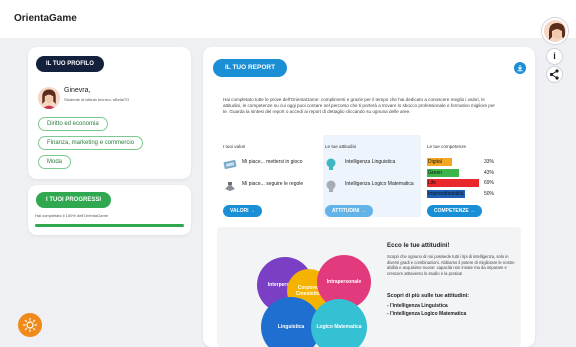 This screenshot has width=576, height=347. I want to click on panel-subtitle: Scopri di più sulle tue attitudini:, so click(428, 296).